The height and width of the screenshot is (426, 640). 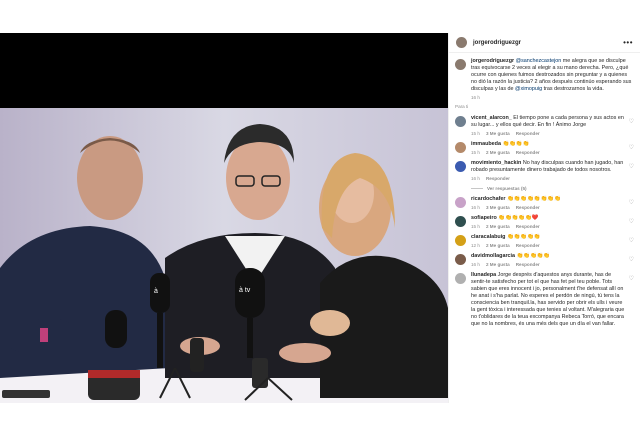 What do you see at coordinates (548, 207) in the screenshot?
I see `comment-meta: 16 h 3 Me gusta Responder` at bounding box center [548, 207].